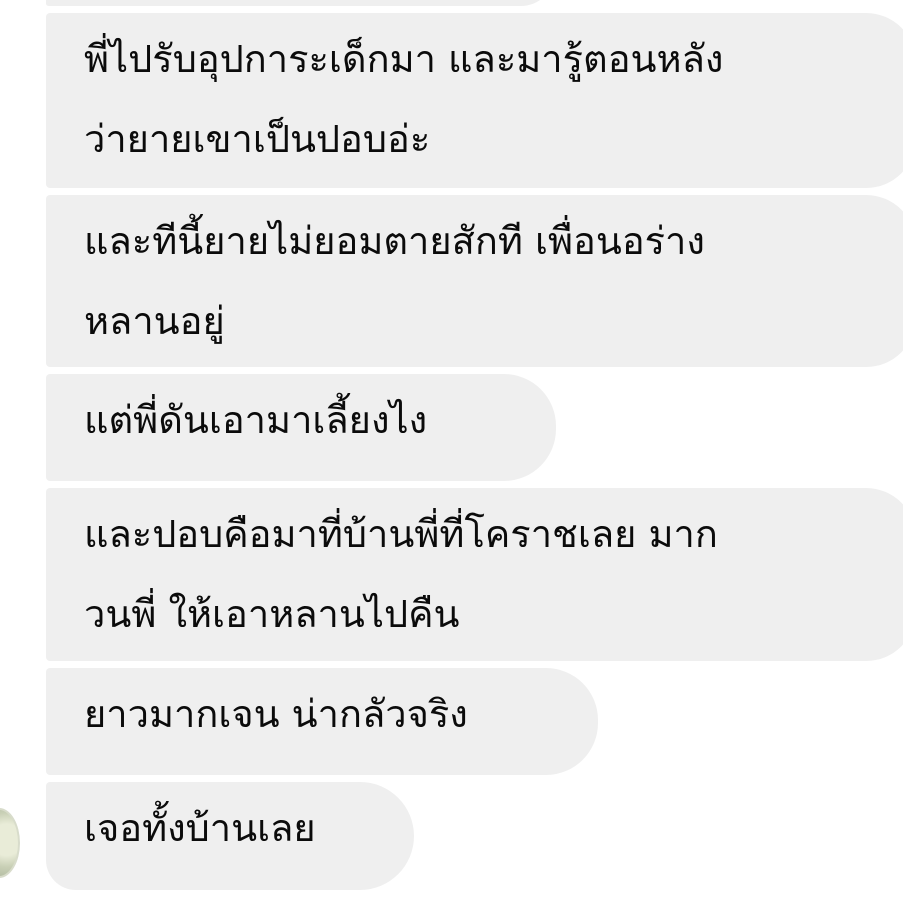  Describe the element at coordinates (404, 59) in the screenshot. I see `message-text-line: พี่ไปรับอุปการะเด็กมา และมารู้ตอนหลัง` at that location.